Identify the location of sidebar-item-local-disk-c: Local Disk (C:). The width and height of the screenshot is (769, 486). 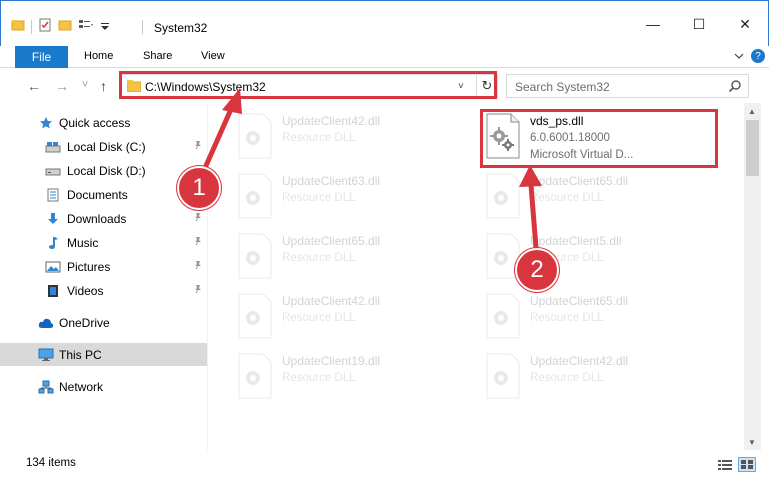
(103, 146).